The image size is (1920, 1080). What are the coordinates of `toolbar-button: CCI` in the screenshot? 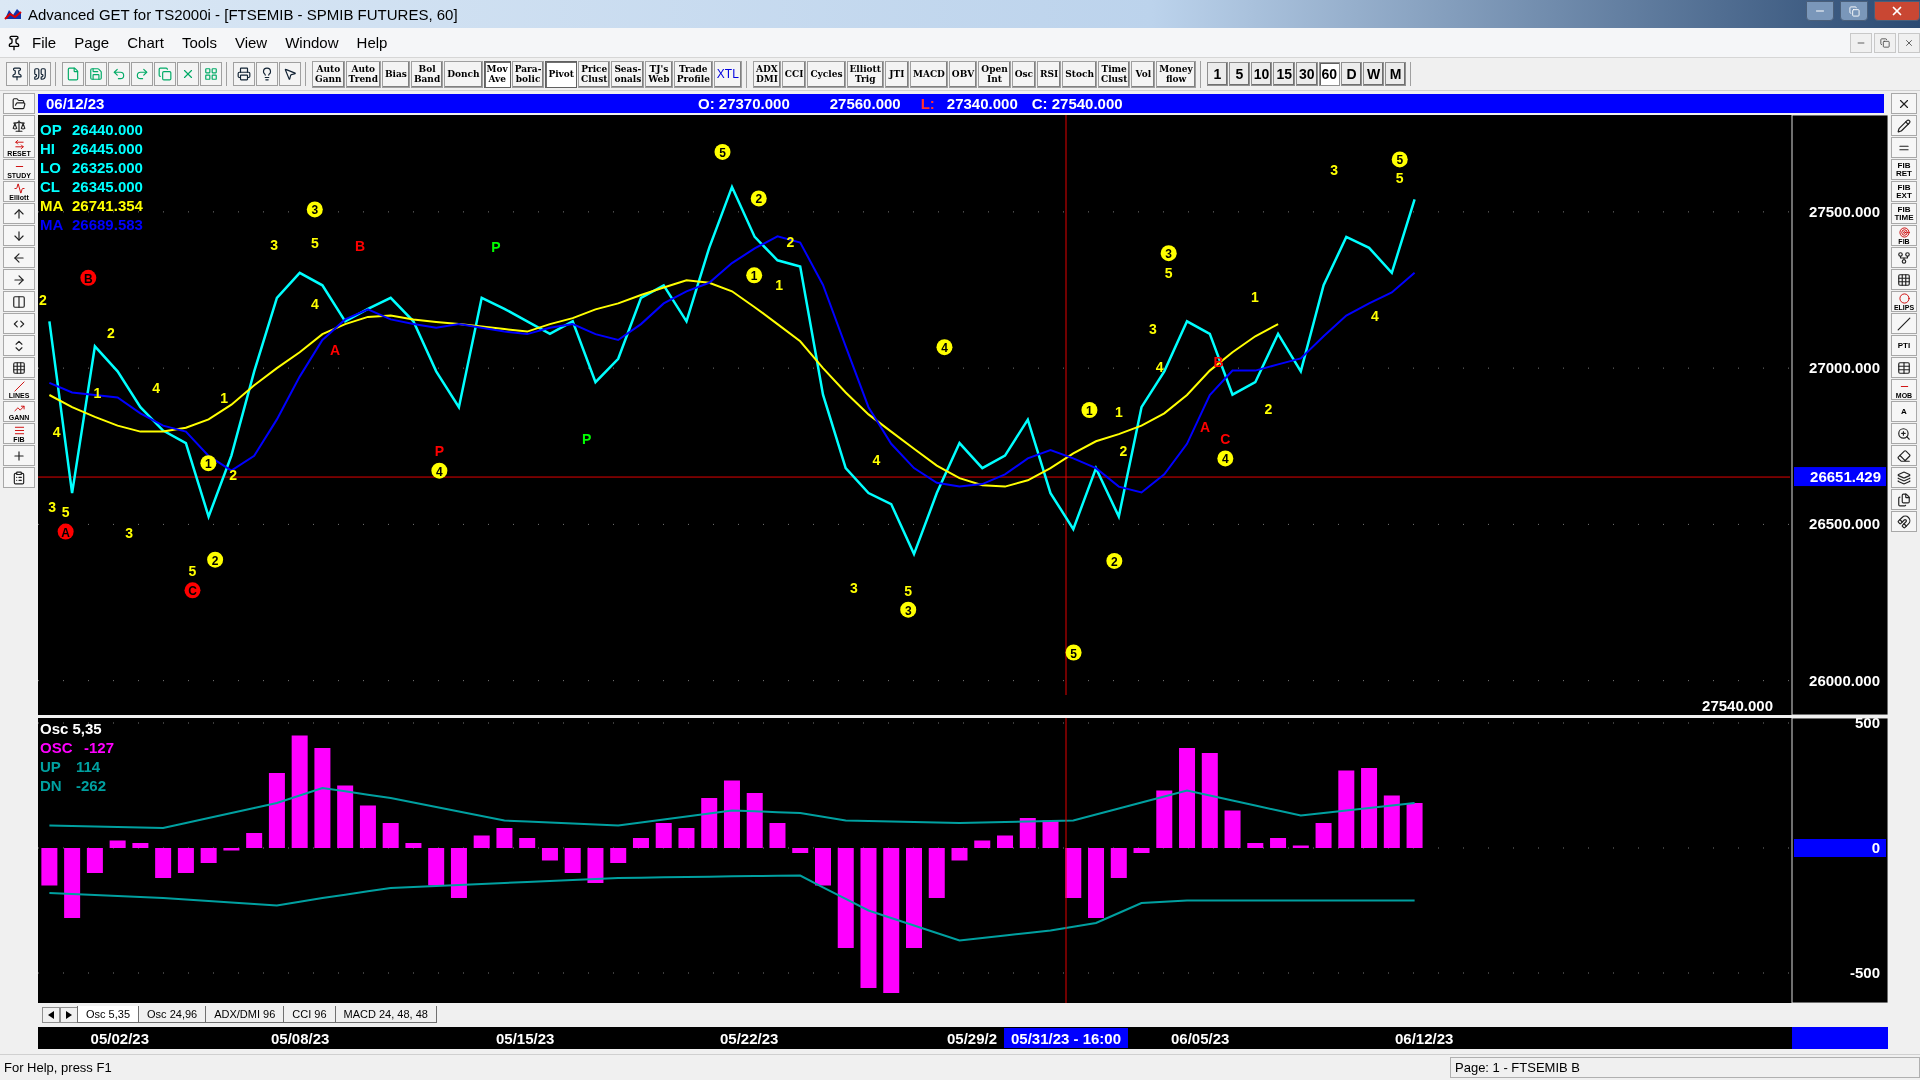 It's located at (794, 74).